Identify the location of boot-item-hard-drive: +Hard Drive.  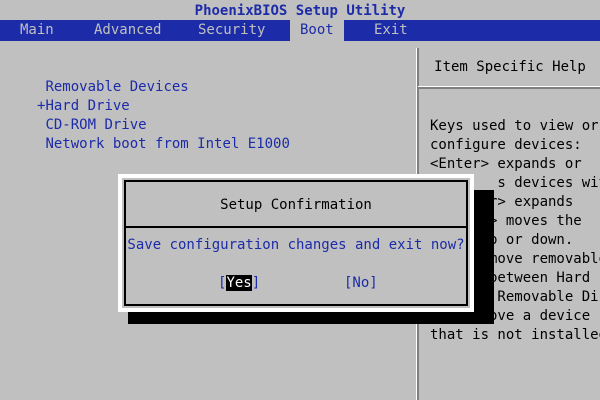
(83, 106).